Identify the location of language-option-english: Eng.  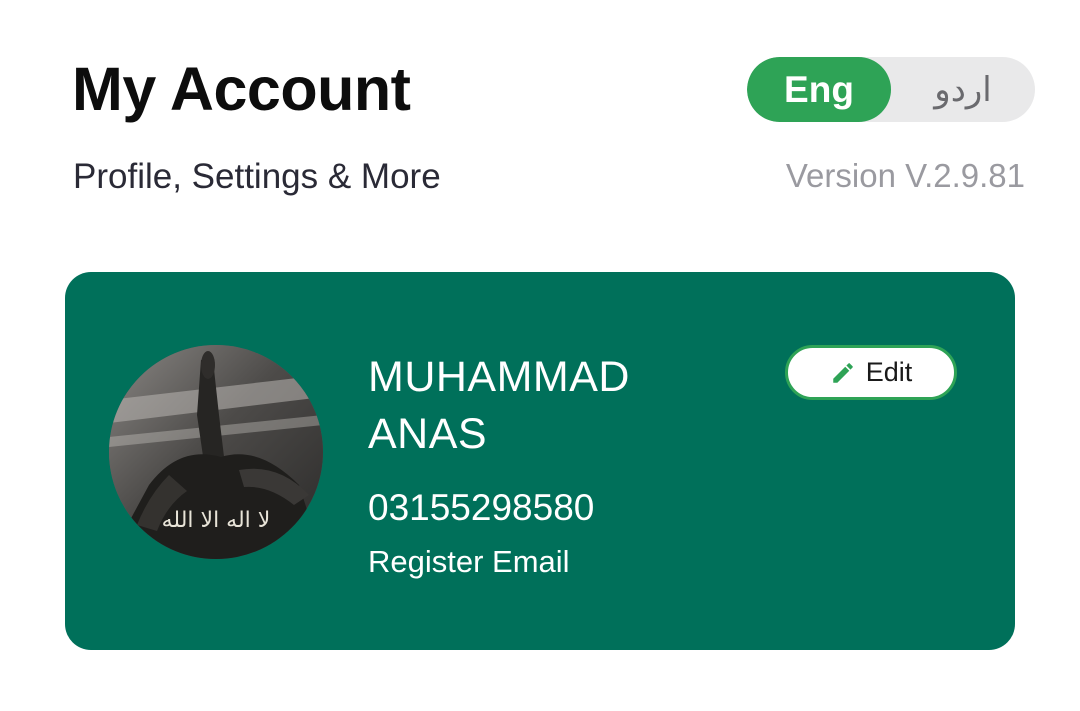
(819, 89).